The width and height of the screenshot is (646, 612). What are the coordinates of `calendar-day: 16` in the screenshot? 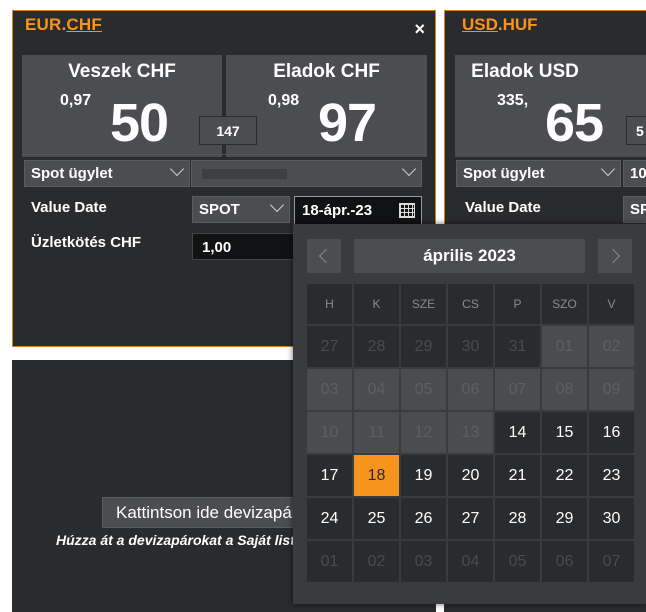 It's located at (611, 432).